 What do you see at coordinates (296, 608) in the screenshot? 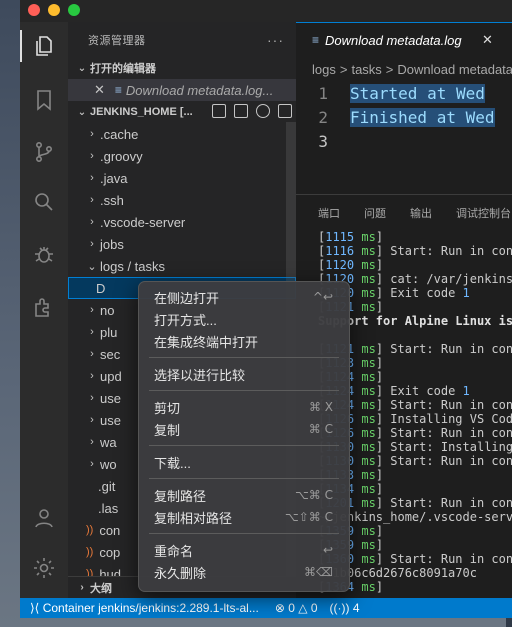
I see `problems-indicator: ⊗ 0 △ 0` at bounding box center [296, 608].